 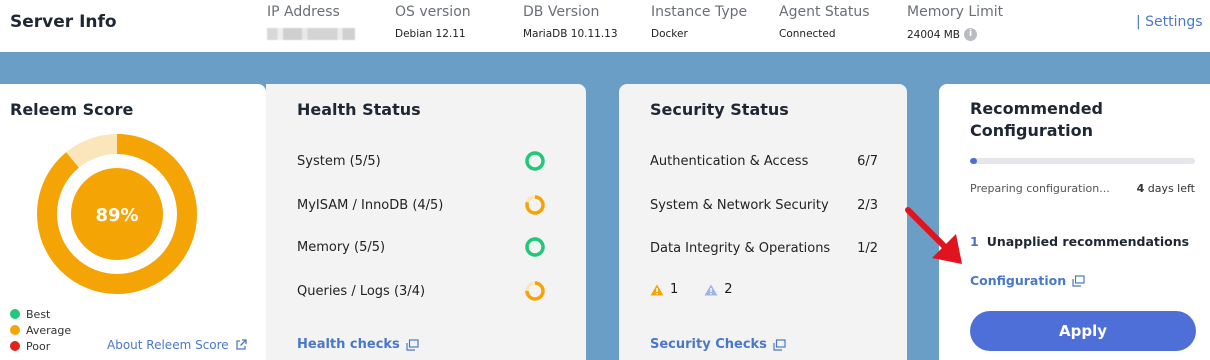 What do you see at coordinates (740, 248) in the screenshot?
I see `security-row-label: Data Integrity & Operations` at bounding box center [740, 248].